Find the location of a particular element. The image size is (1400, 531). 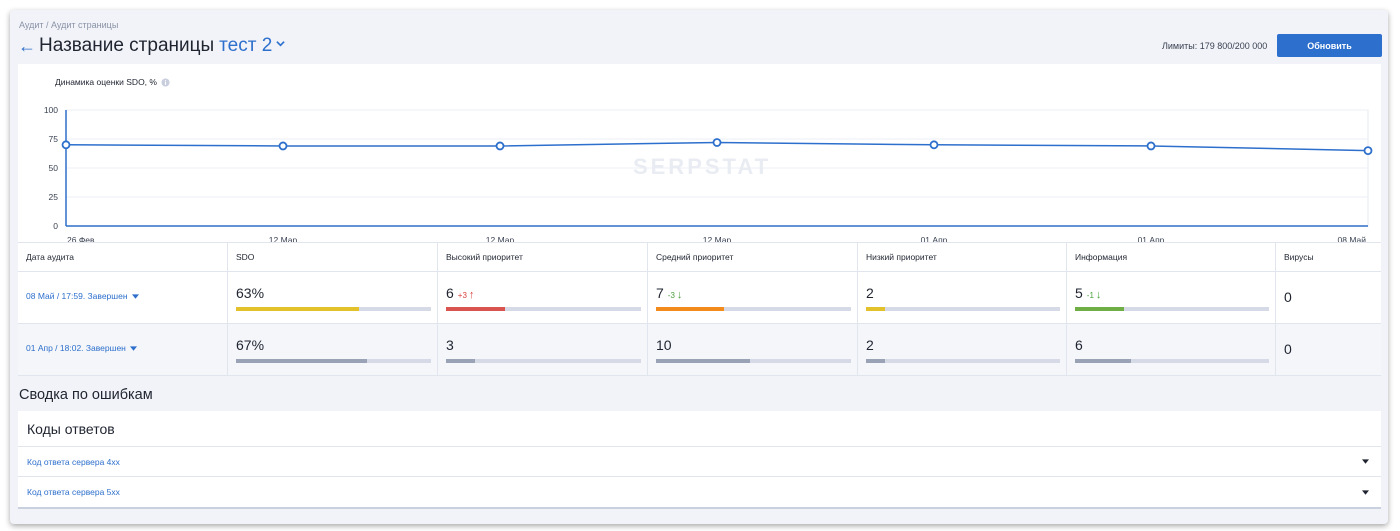

cell-date: 08 Май / 17:59. Завершен is located at coordinates (123, 297).